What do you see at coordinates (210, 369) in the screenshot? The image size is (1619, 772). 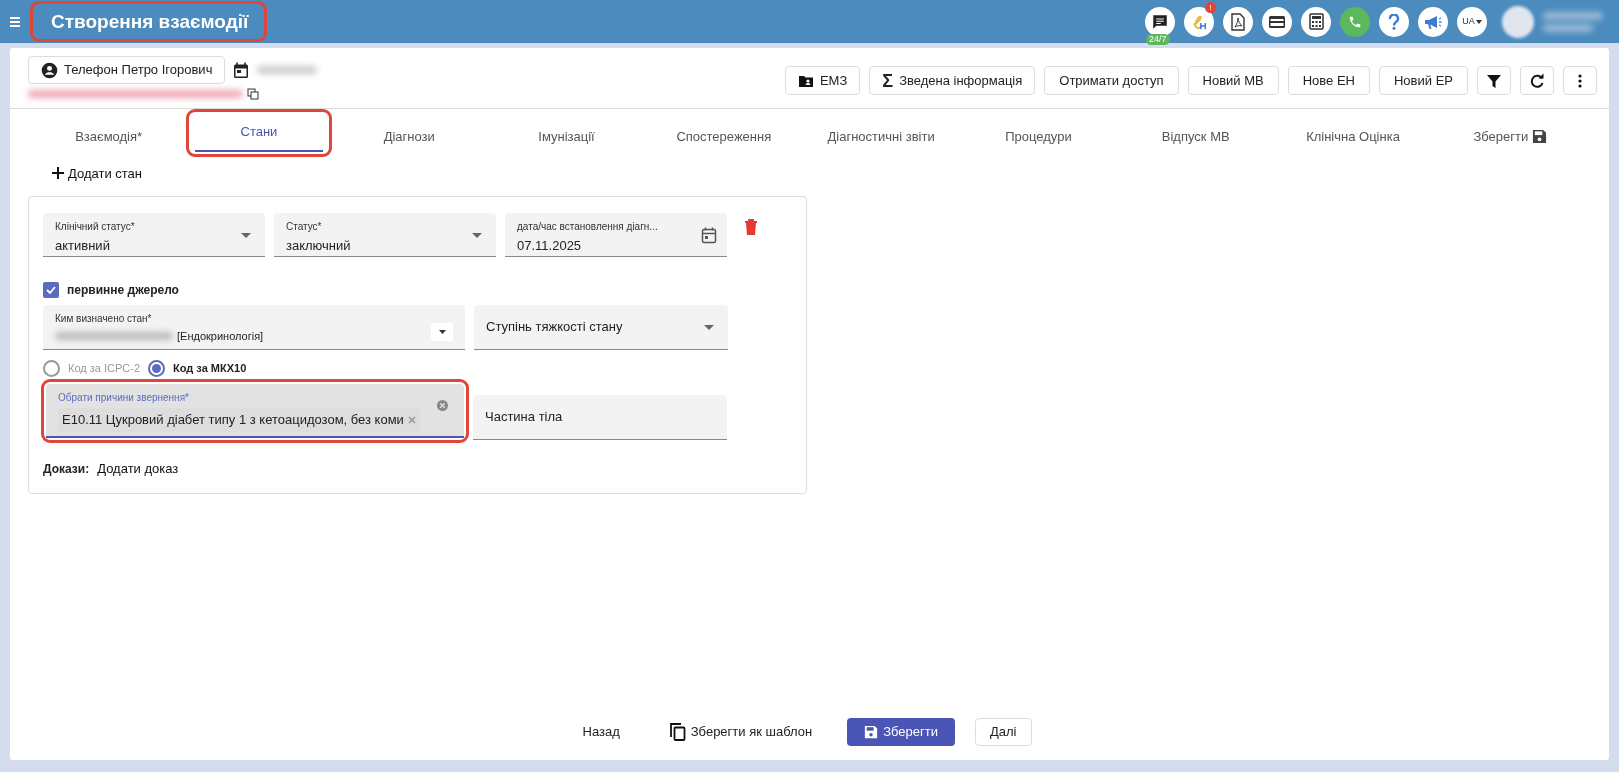 I see `radio-label: Код за МКХ10` at bounding box center [210, 369].